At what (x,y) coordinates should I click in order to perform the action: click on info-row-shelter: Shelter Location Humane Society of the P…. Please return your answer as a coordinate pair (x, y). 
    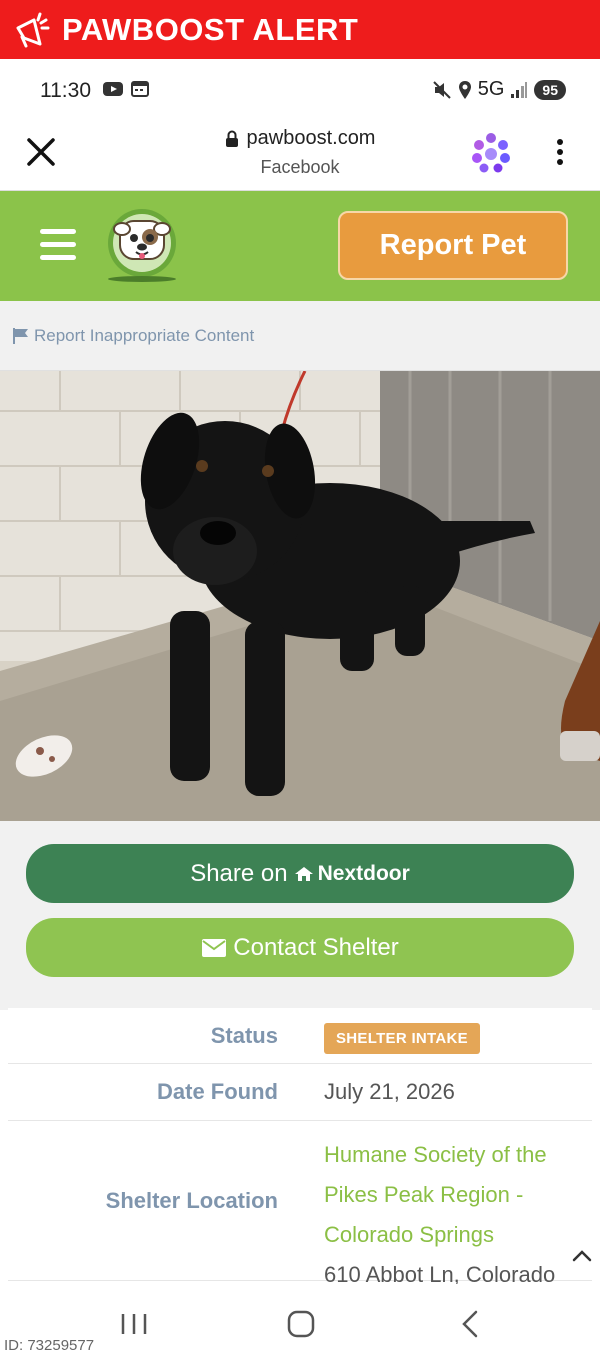
    Looking at the image, I should click on (300, 1204).